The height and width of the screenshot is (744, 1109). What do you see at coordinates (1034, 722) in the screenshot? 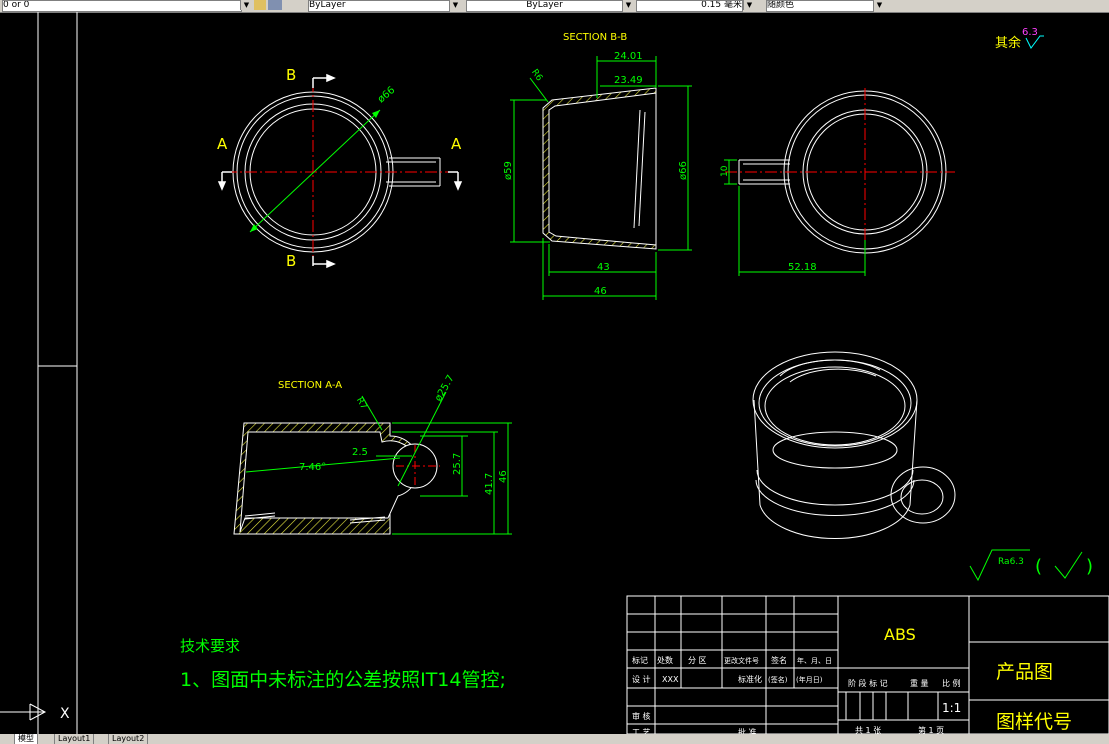
I see `drawing-number-label: 图样代号` at bounding box center [1034, 722].